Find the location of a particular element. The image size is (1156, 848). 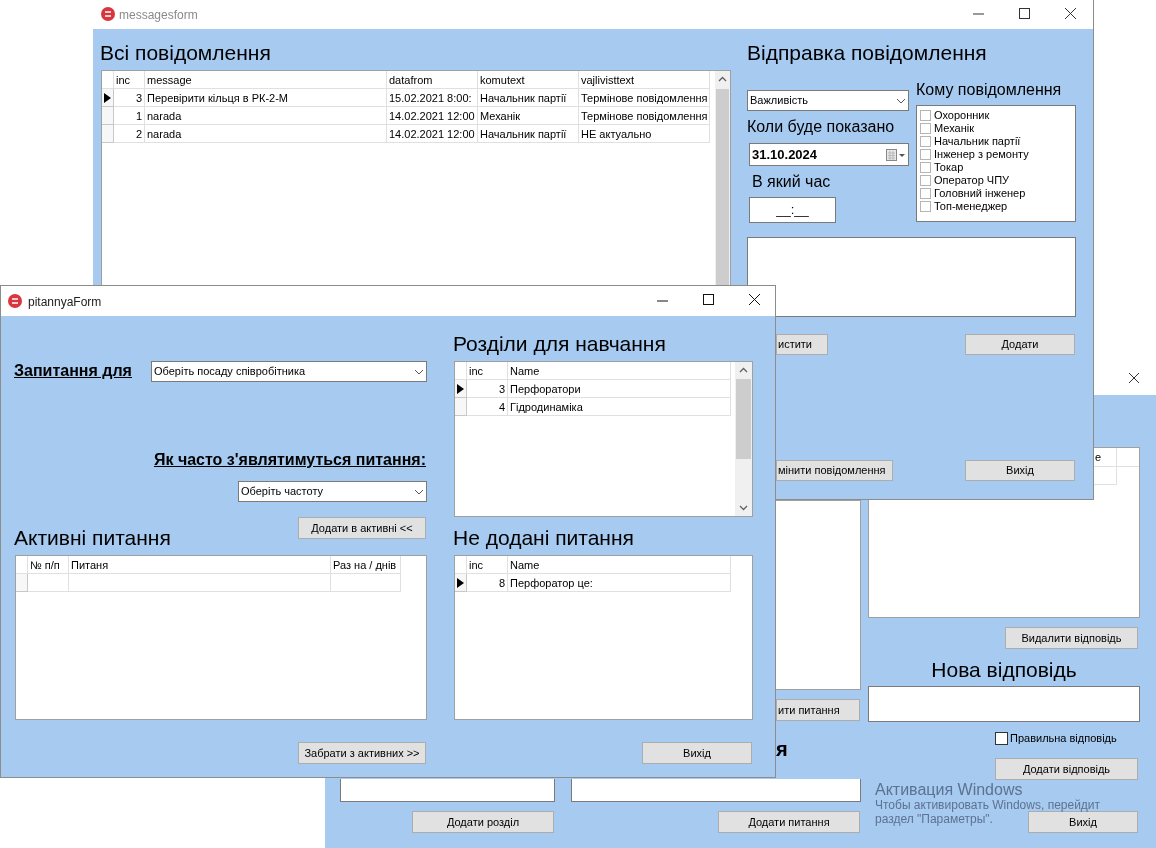

section-heading: Не додані питання is located at coordinates (543, 538).